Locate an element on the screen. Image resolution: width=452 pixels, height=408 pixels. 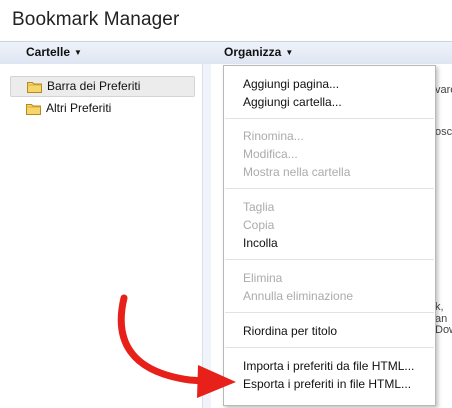
app-title: Bookmark Manager is located at coordinates (96, 19).